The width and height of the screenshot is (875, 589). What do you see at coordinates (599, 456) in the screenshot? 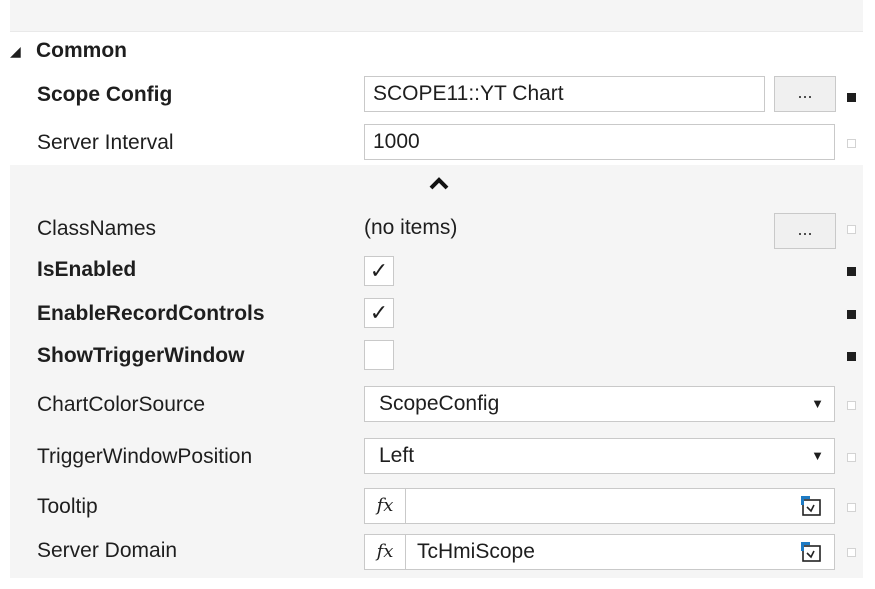
I see `triggerwindowposition-dropdown: Left ▼` at bounding box center [599, 456].